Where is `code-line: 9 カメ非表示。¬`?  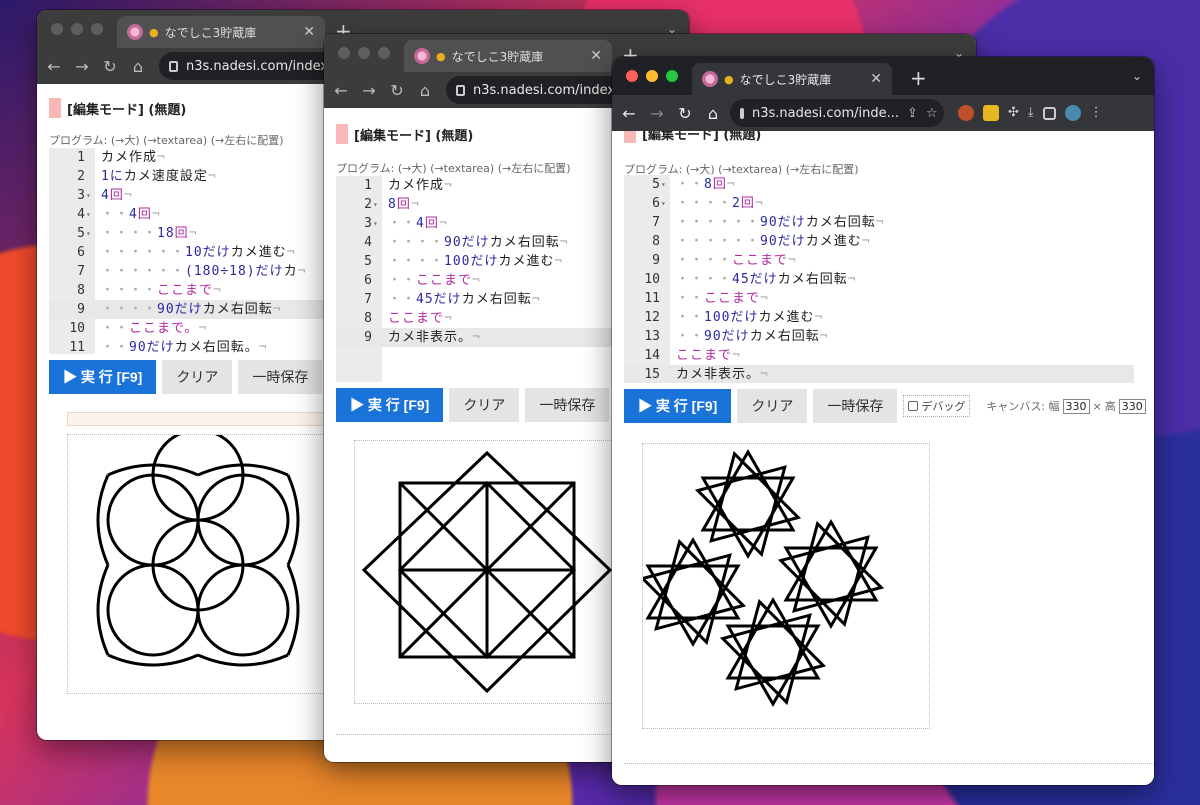
code-line: 9 カメ非表示。¬ is located at coordinates (480, 337).